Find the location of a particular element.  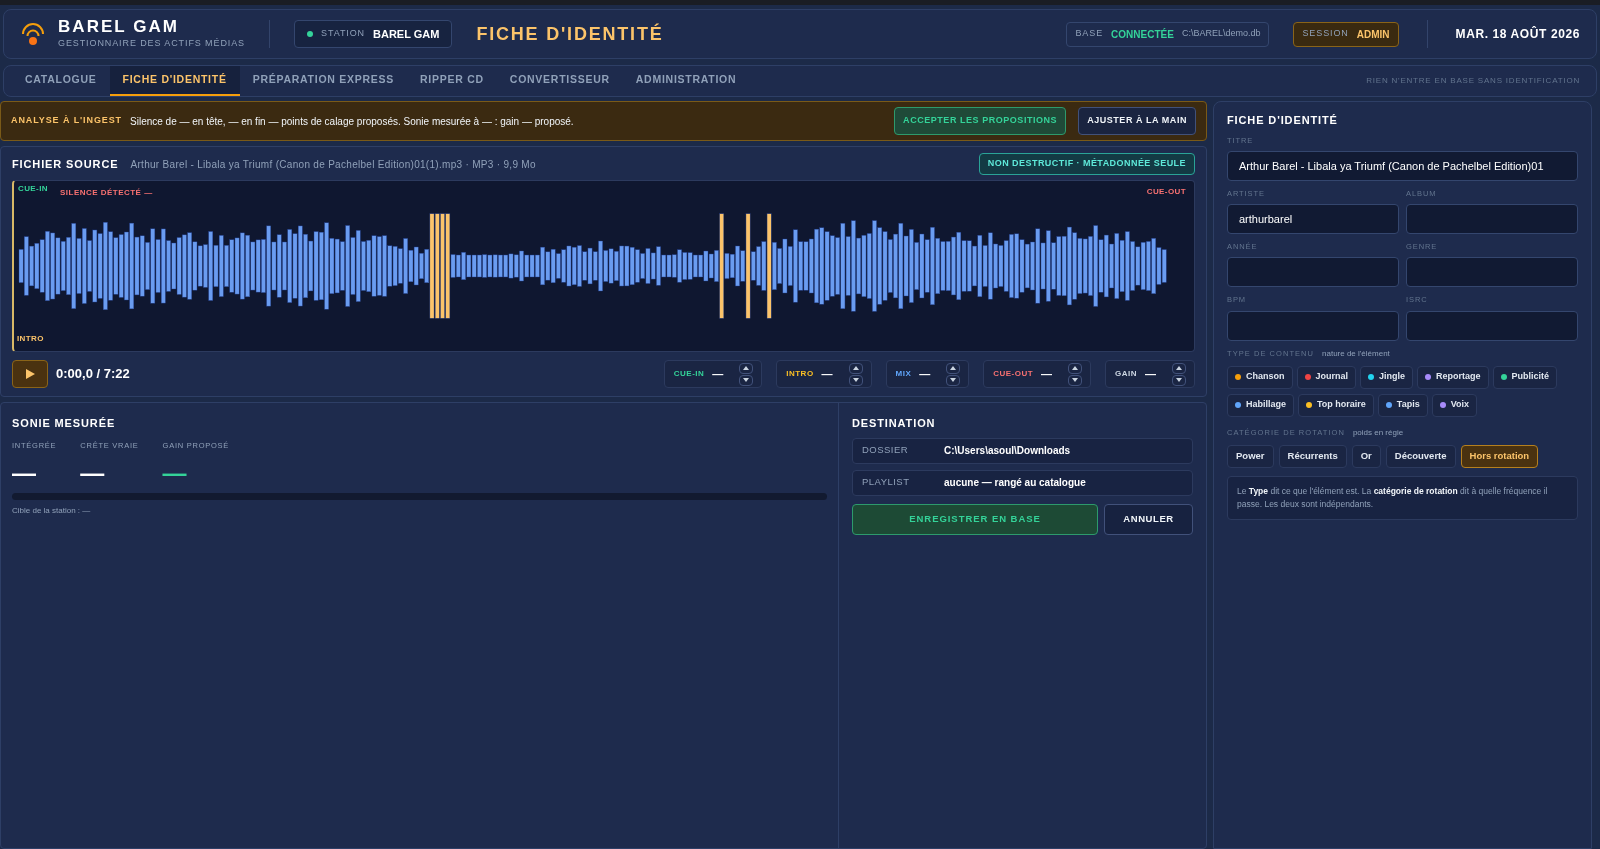

cue-label: CUE-IN is located at coordinates (689, 374).